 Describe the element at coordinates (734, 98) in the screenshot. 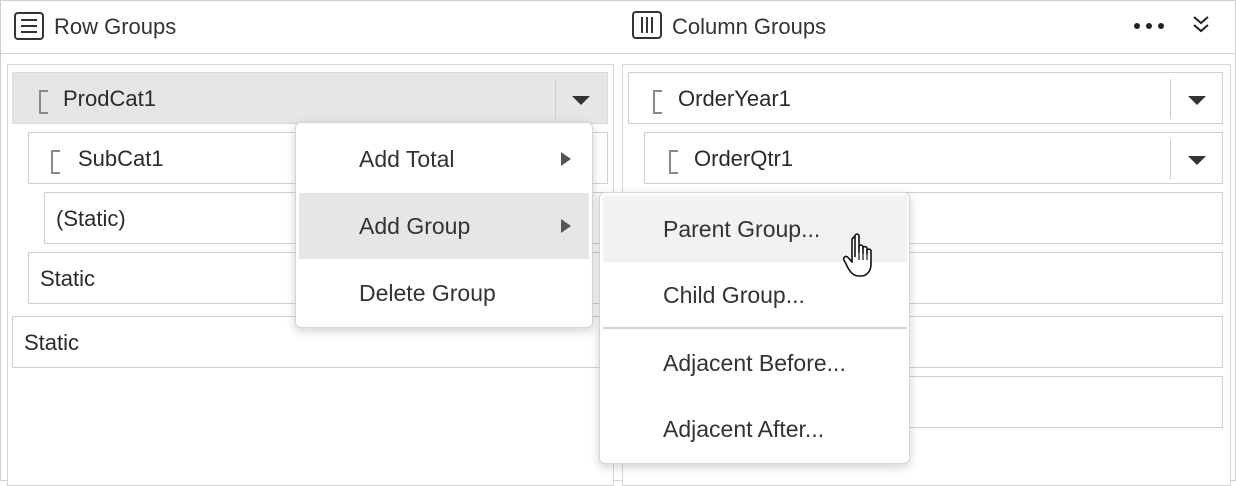

I see `column-group-label: OrderYear1` at that location.